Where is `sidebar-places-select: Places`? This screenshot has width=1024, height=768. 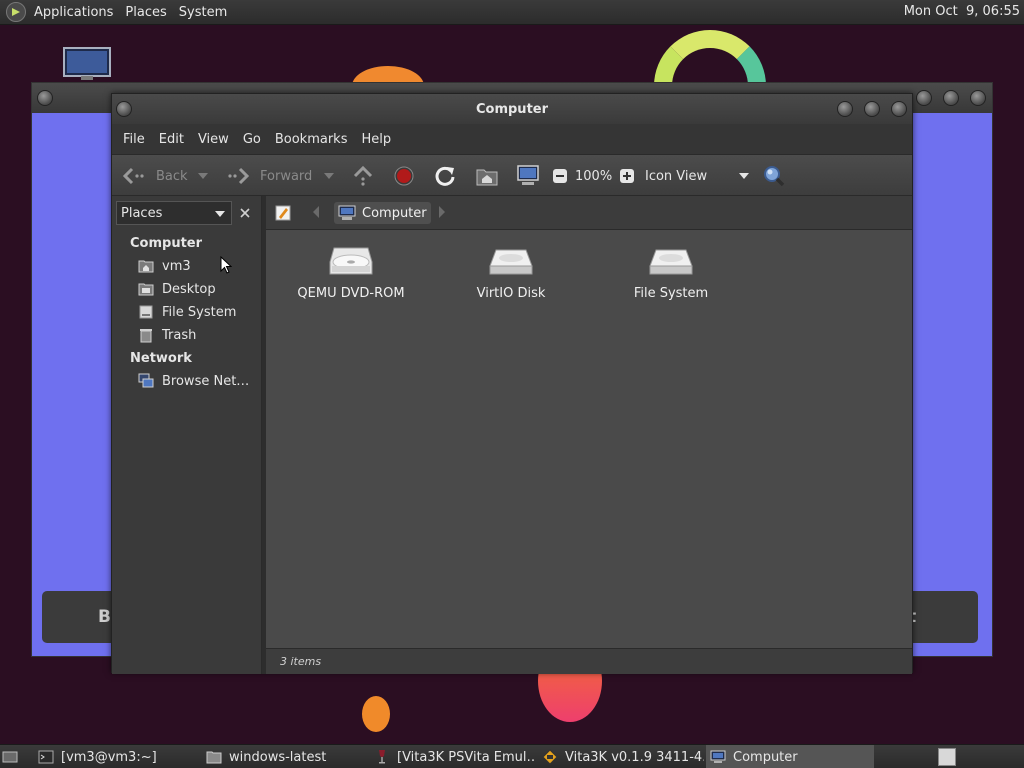 sidebar-places-select: Places is located at coordinates (174, 213).